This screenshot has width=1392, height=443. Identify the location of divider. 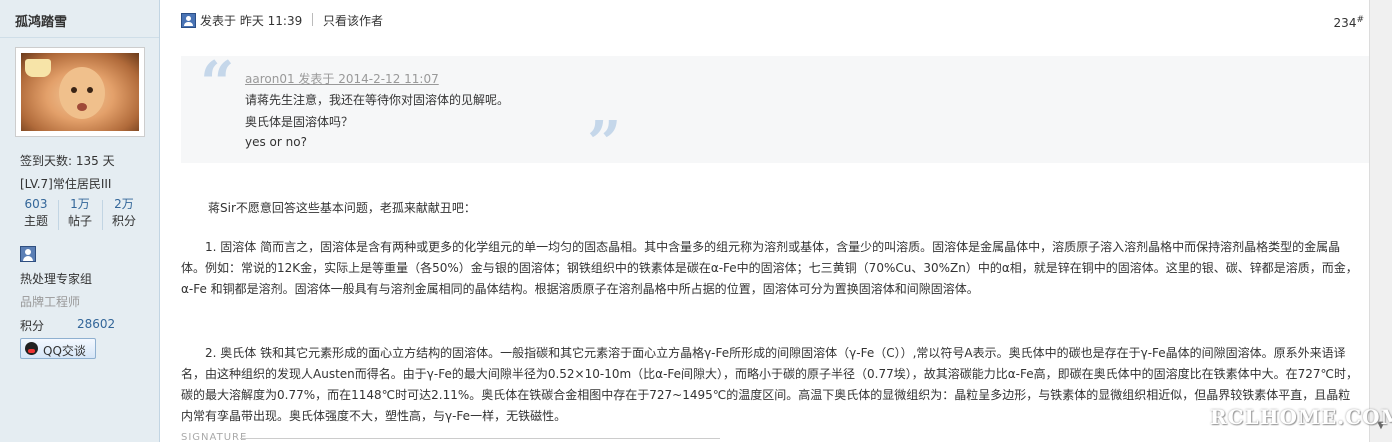
(79, 37).